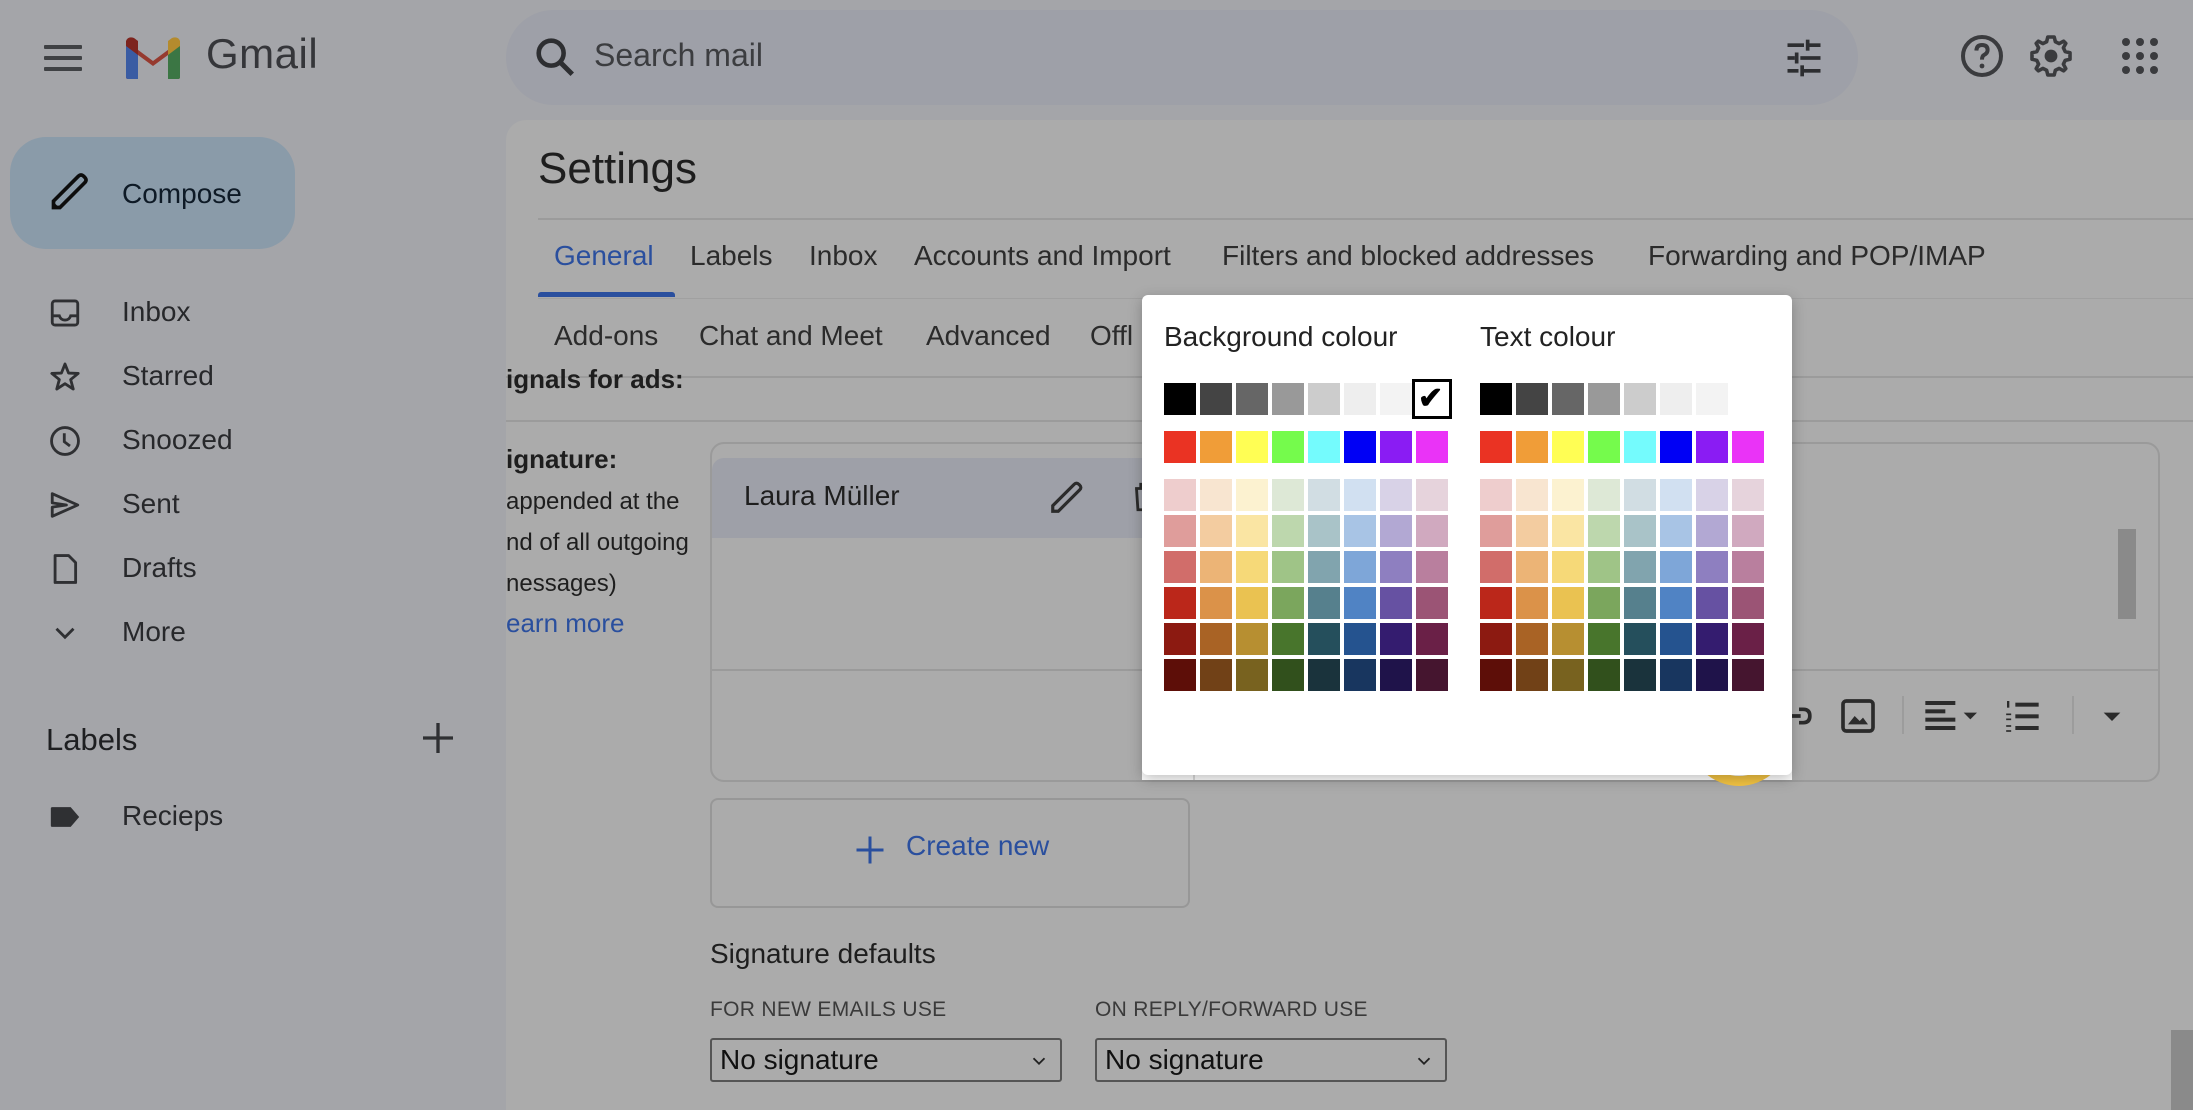  Describe the element at coordinates (240, 632) in the screenshot. I see `sidebar-item-more: More` at that location.